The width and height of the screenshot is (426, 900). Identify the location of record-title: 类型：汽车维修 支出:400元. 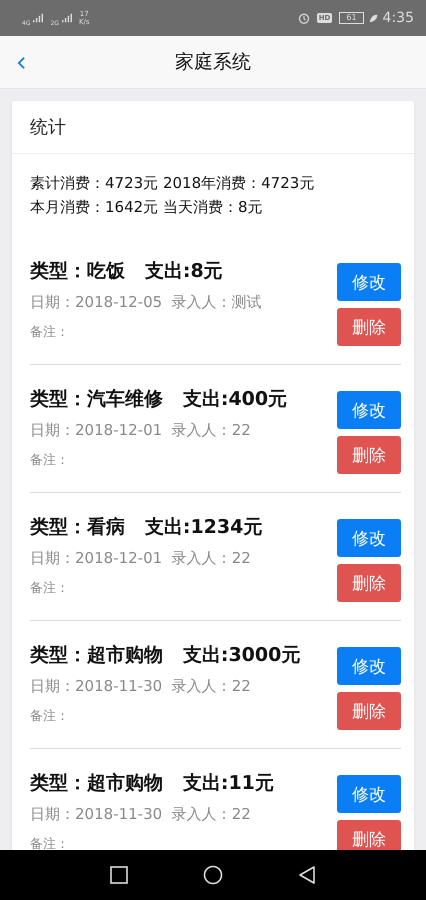
(159, 399).